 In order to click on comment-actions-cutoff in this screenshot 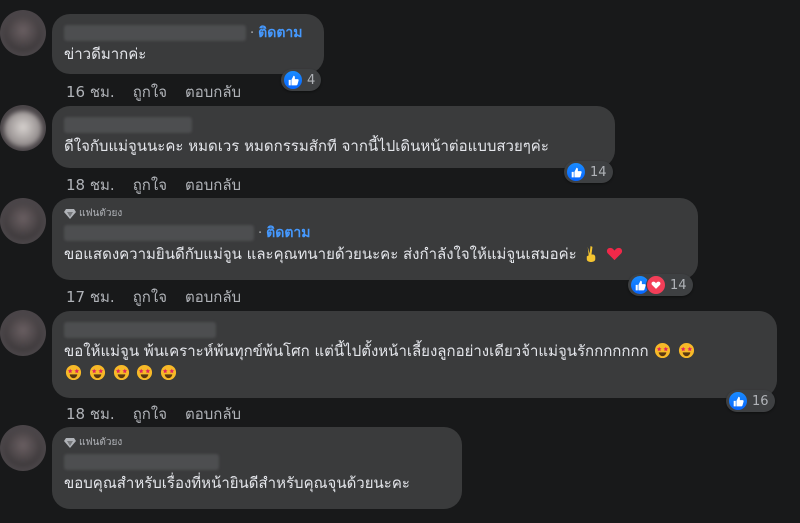, I will do `click(68, 2)`.